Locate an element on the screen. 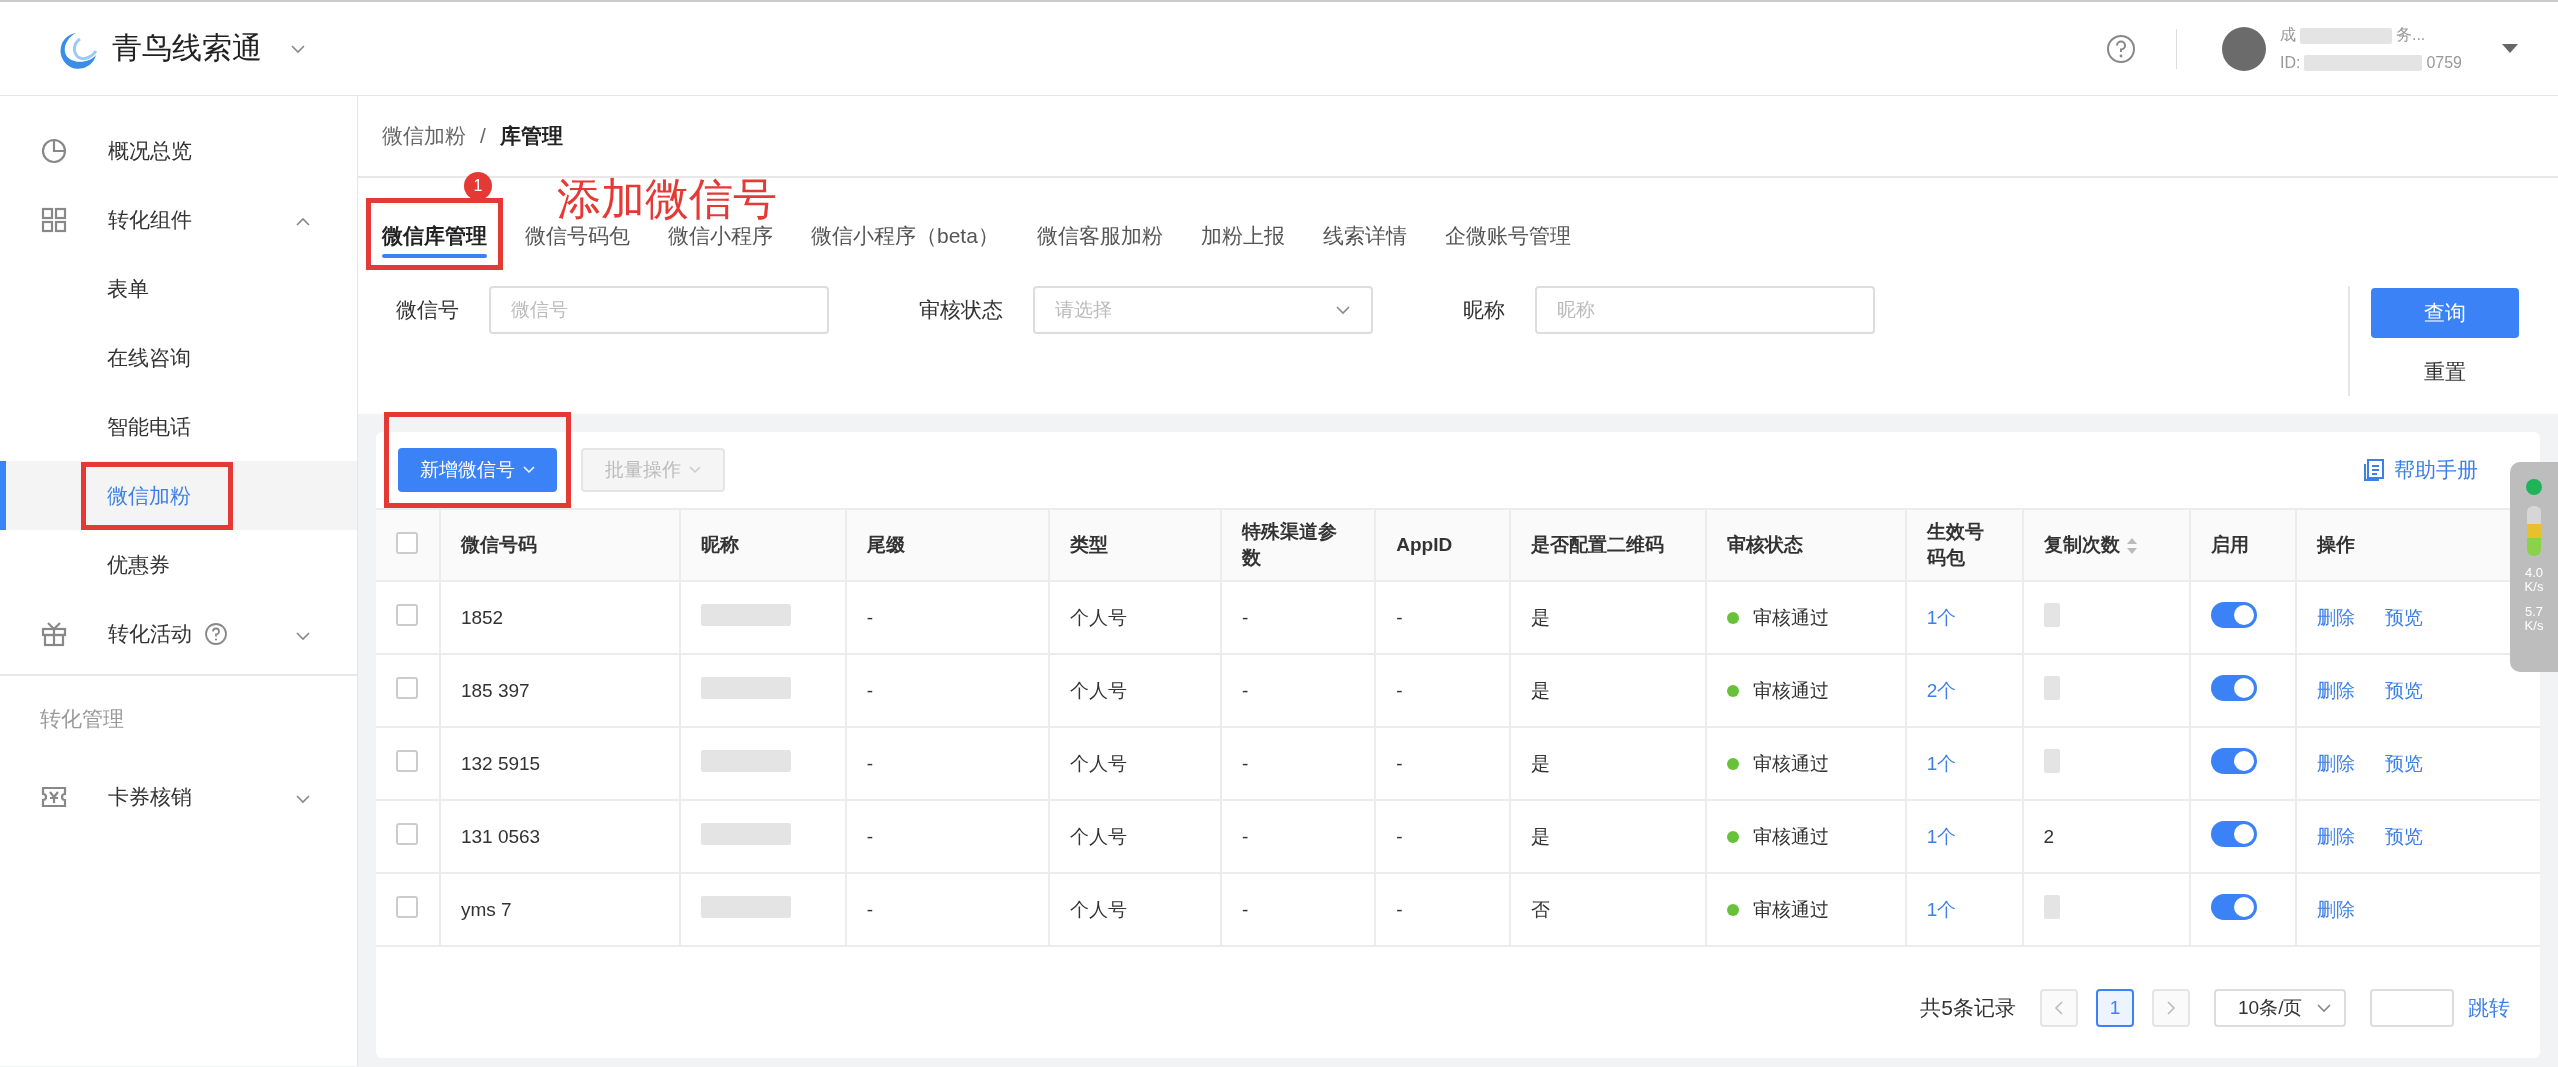 The image size is (2558, 1067). sidebar-item: 在线咨询 is located at coordinates (178, 357).